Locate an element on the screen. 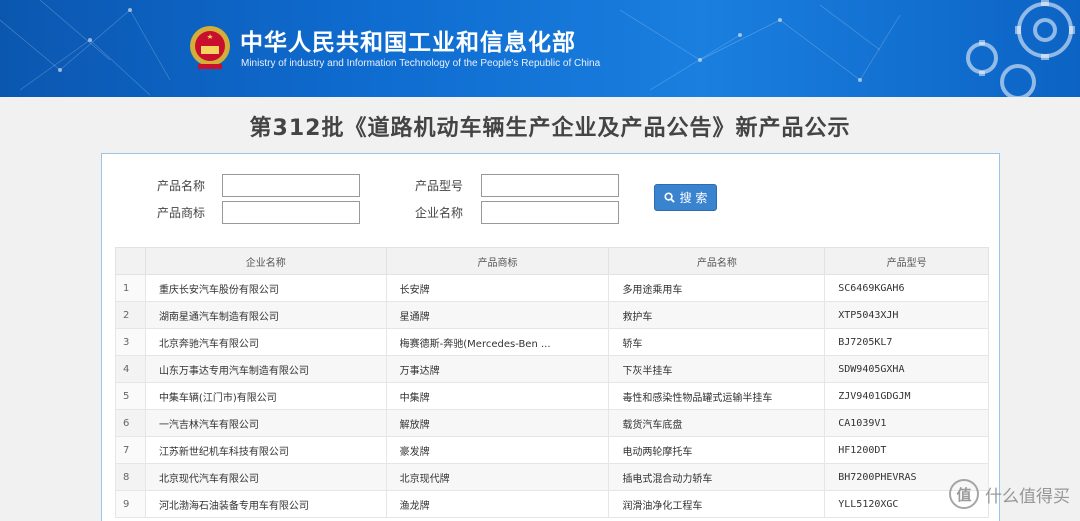  column-header-product-model: 产品型号 is located at coordinates (906, 261).